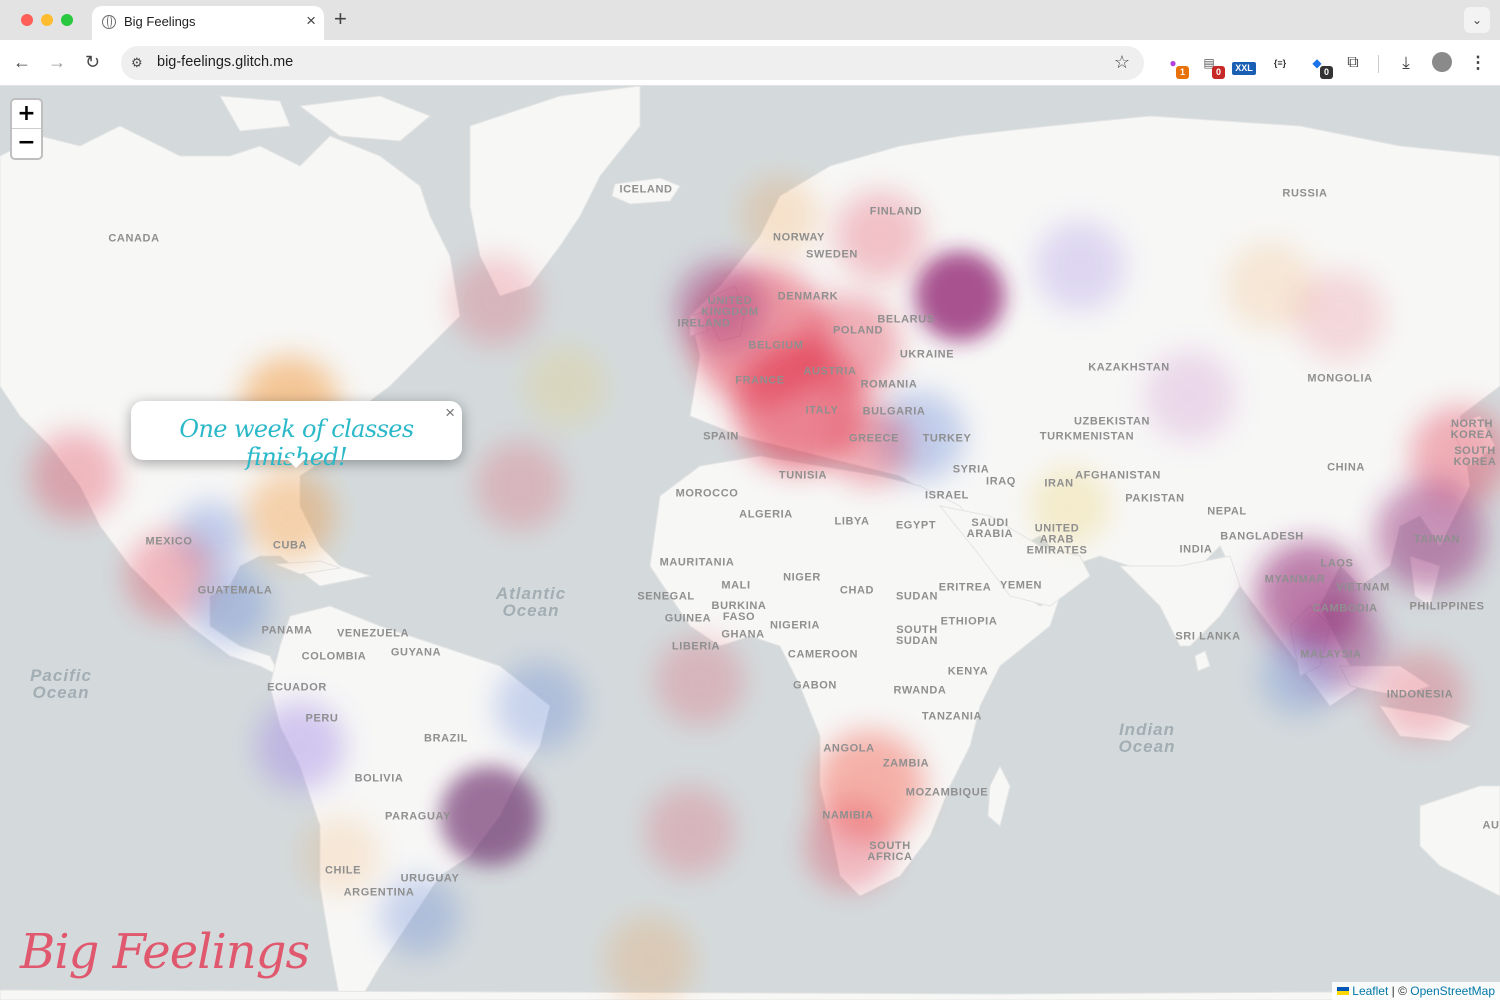 Image resolution: width=1500 pixels, height=1000 pixels. I want to click on country-label: NIGERIA, so click(795, 625).